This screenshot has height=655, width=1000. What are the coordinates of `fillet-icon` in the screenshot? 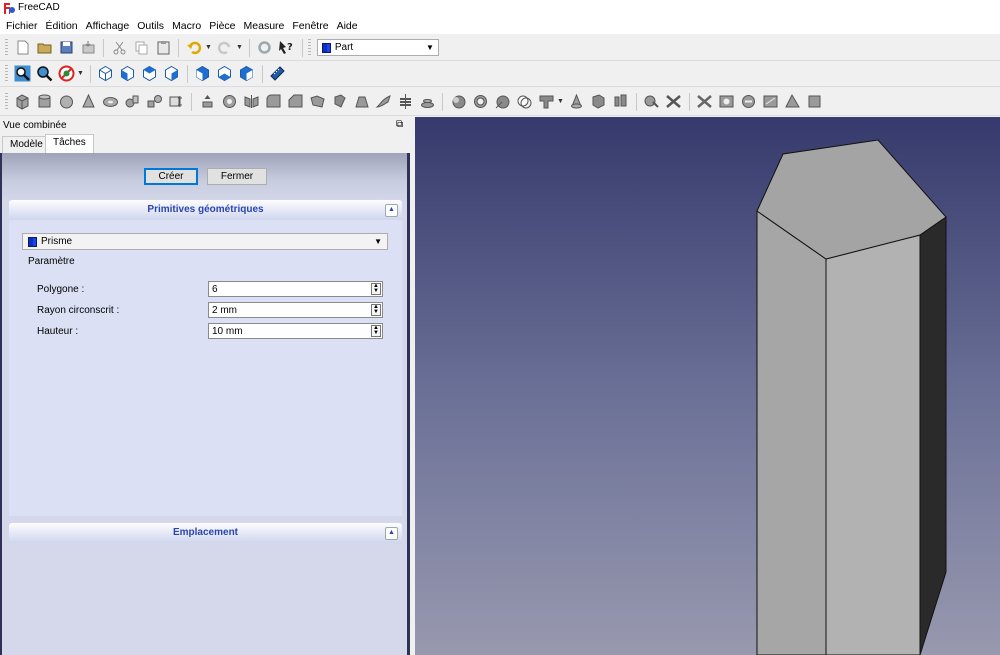 It's located at (273, 101).